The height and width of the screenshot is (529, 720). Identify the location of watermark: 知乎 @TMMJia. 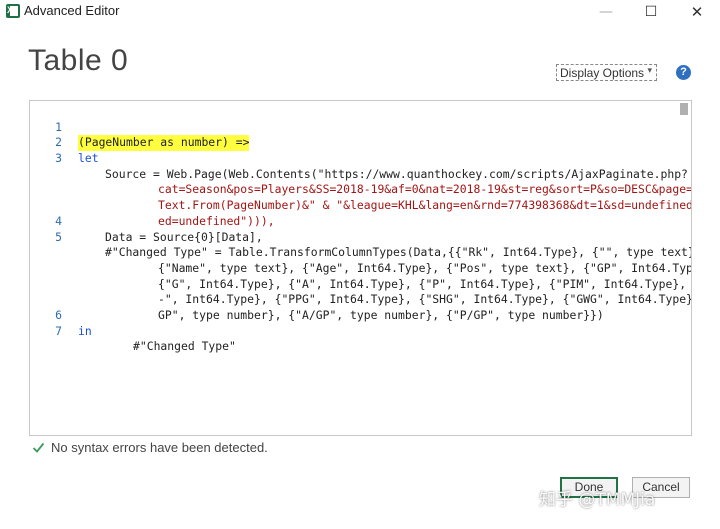
(597, 500).